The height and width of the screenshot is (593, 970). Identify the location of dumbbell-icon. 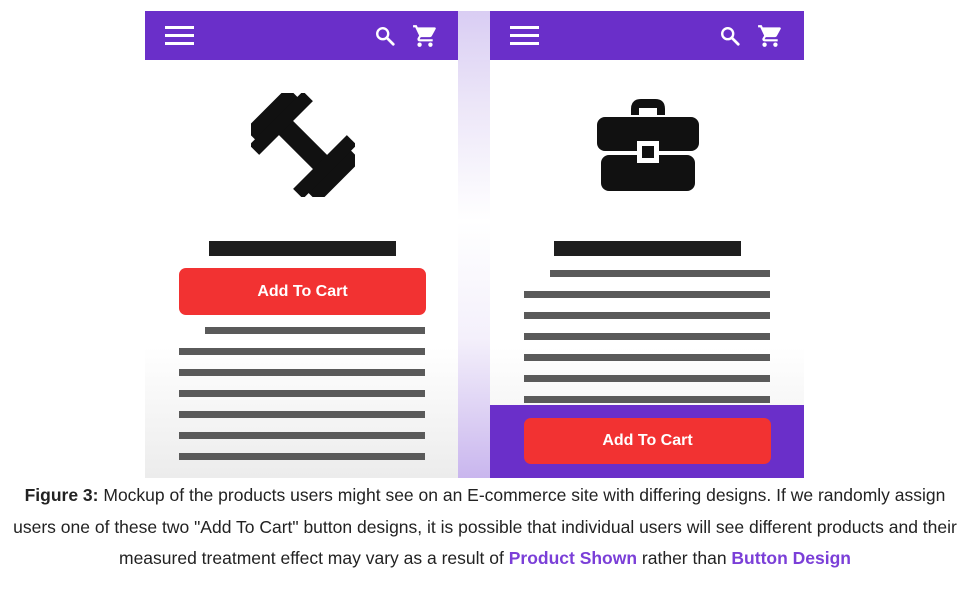
(303, 145).